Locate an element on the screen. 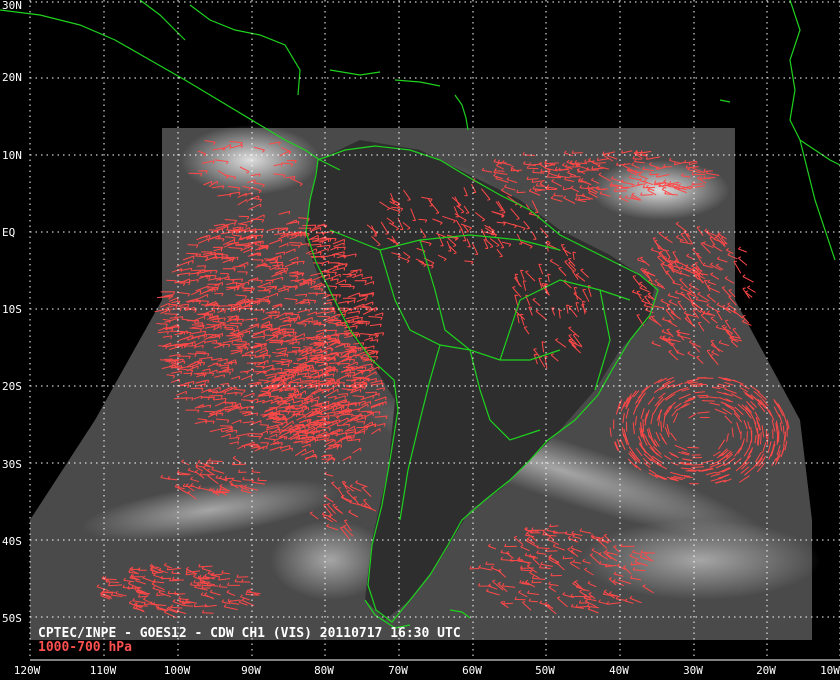 The height and width of the screenshot is (680, 840). lon-label-20w: 20W is located at coordinates (766, 670).